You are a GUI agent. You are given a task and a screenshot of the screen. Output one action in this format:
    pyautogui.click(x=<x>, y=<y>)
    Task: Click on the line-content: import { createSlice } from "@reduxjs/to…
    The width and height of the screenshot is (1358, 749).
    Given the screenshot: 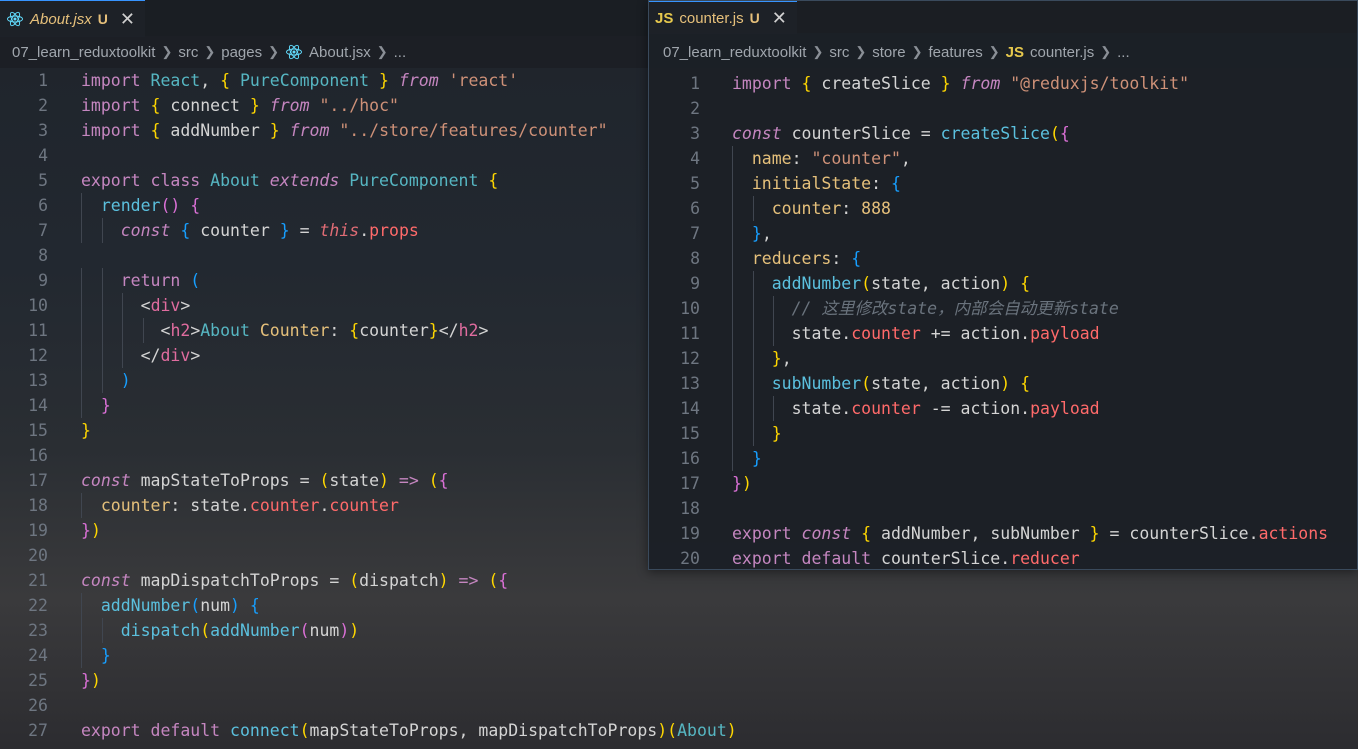 What is the action you would take?
    pyautogui.click(x=961, y=83)
    